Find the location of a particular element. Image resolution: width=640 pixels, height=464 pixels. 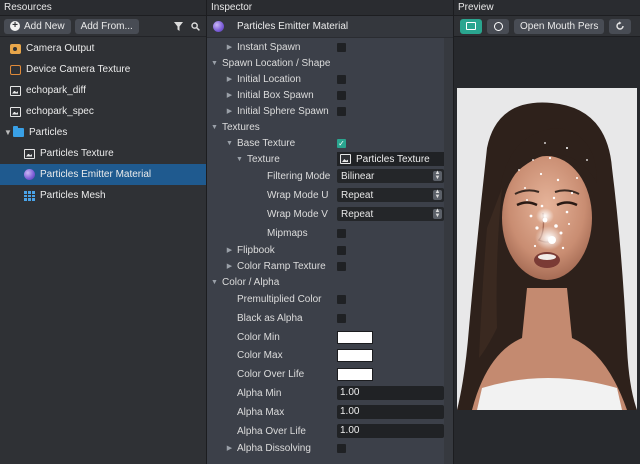

property-label: Initial Location is located at coordinates (269, 79).